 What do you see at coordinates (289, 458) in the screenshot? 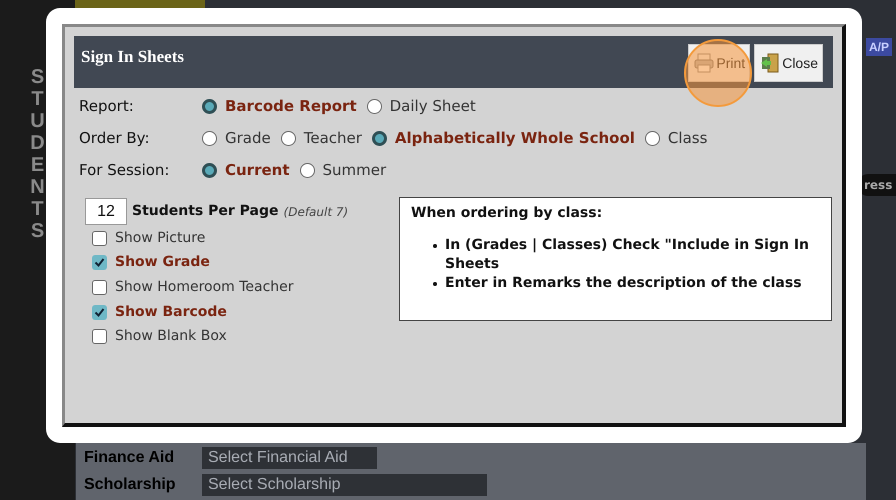
I see `select-field: Select Financial Aid` at bounding box center [289, 458].